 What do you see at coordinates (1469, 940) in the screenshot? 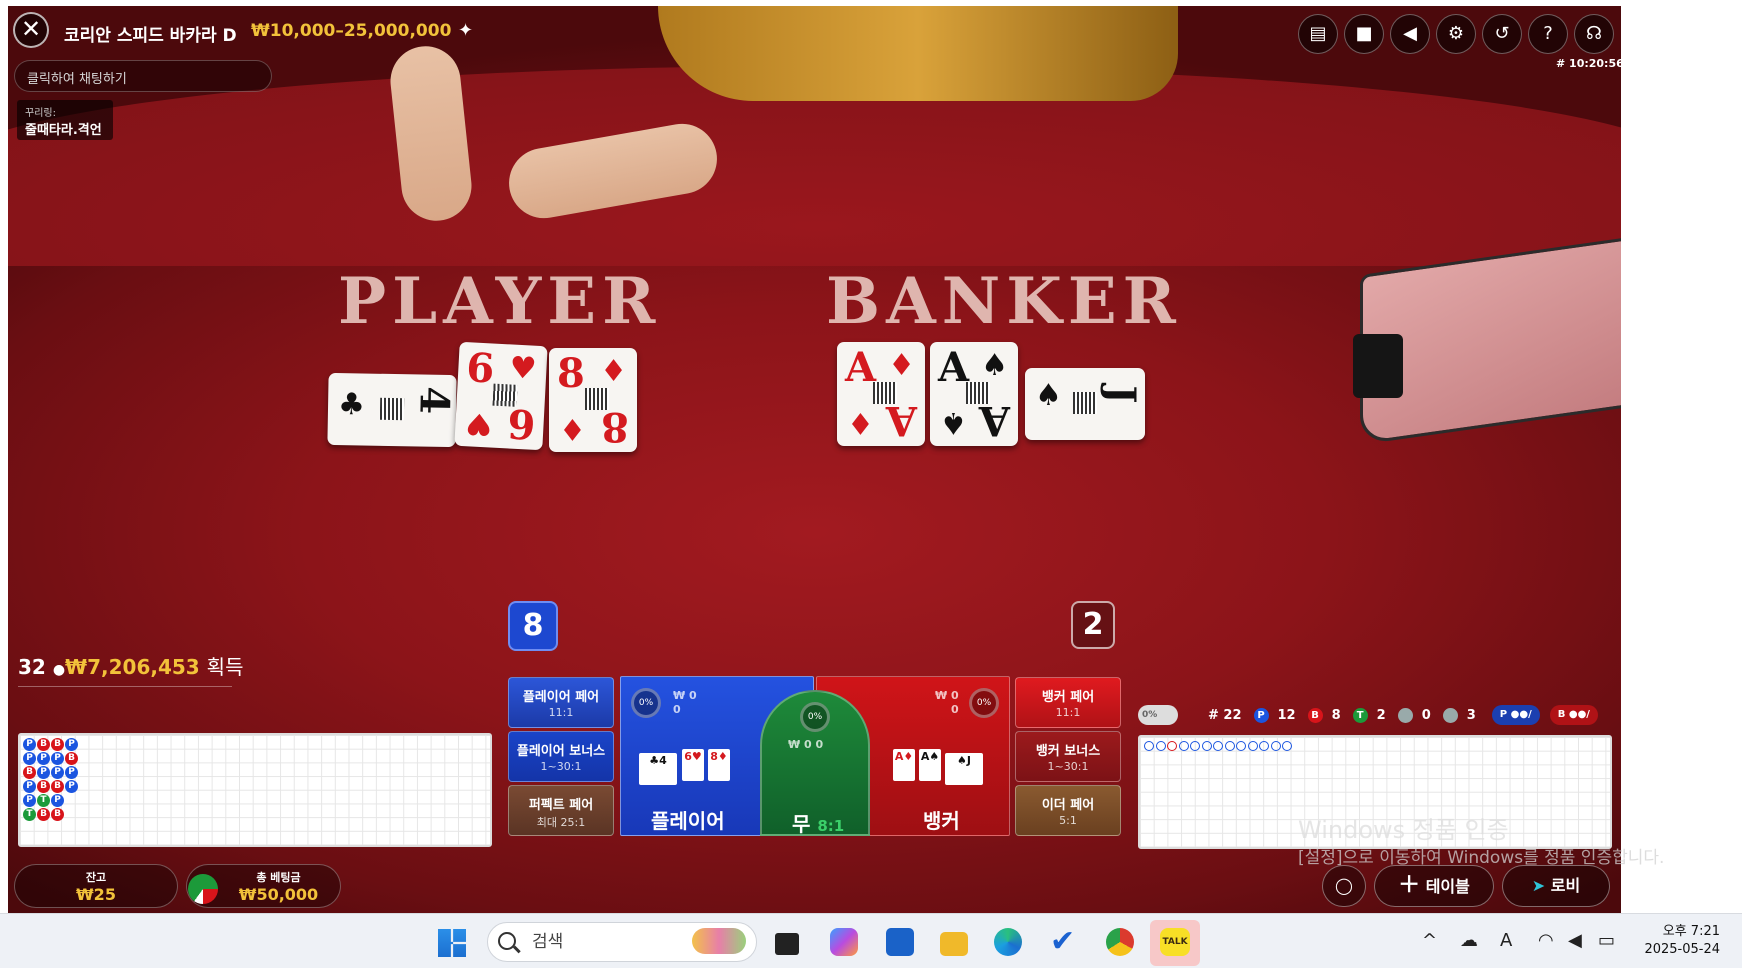
I see `onedrive-icon: ☁` at bounding box center [1469, 940].